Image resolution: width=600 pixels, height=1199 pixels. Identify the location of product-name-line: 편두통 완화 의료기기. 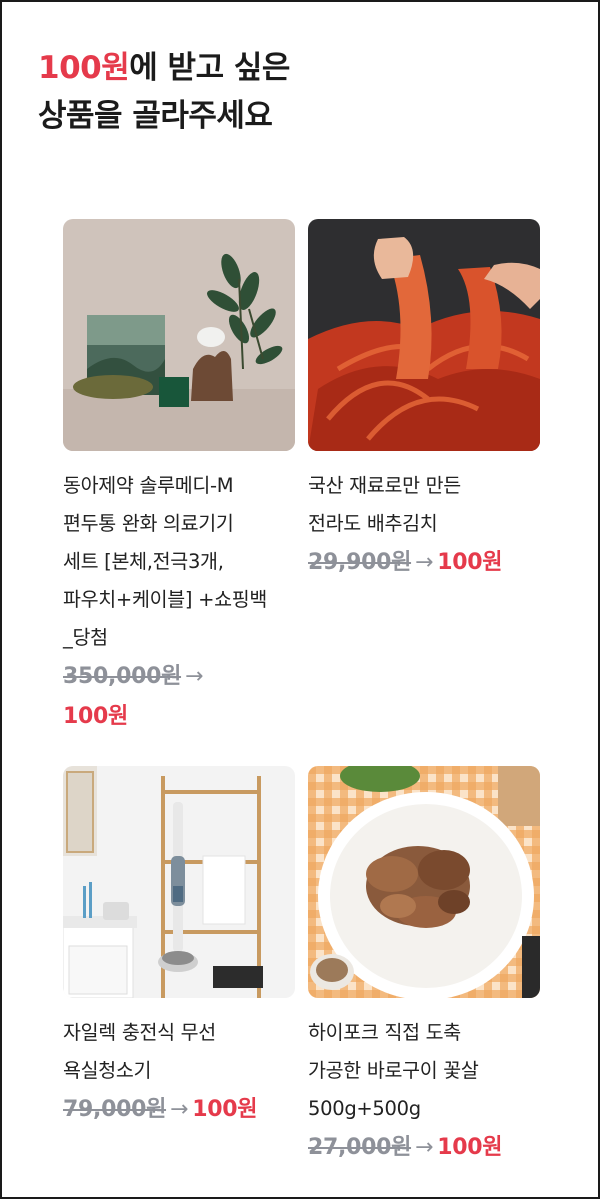
(148, 523).